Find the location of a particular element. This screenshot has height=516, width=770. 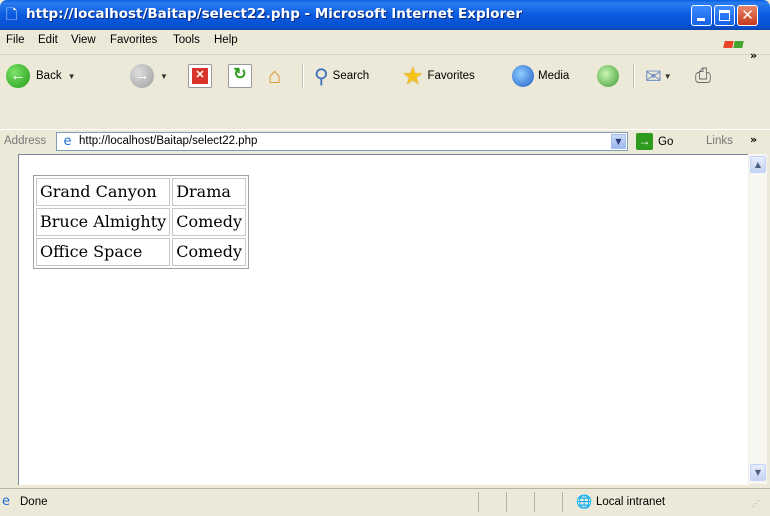

print-button: ⎙ is located at coordinates (703, 76).